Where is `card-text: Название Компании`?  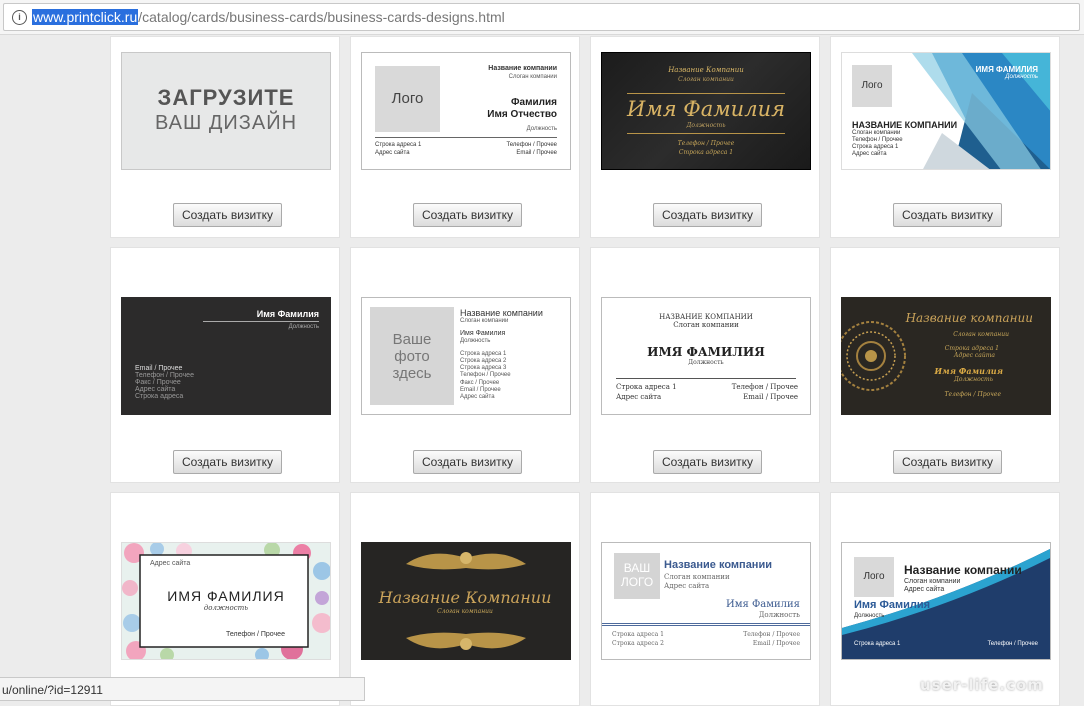
card-text: Название Компании is located at coordinates (465, 597).